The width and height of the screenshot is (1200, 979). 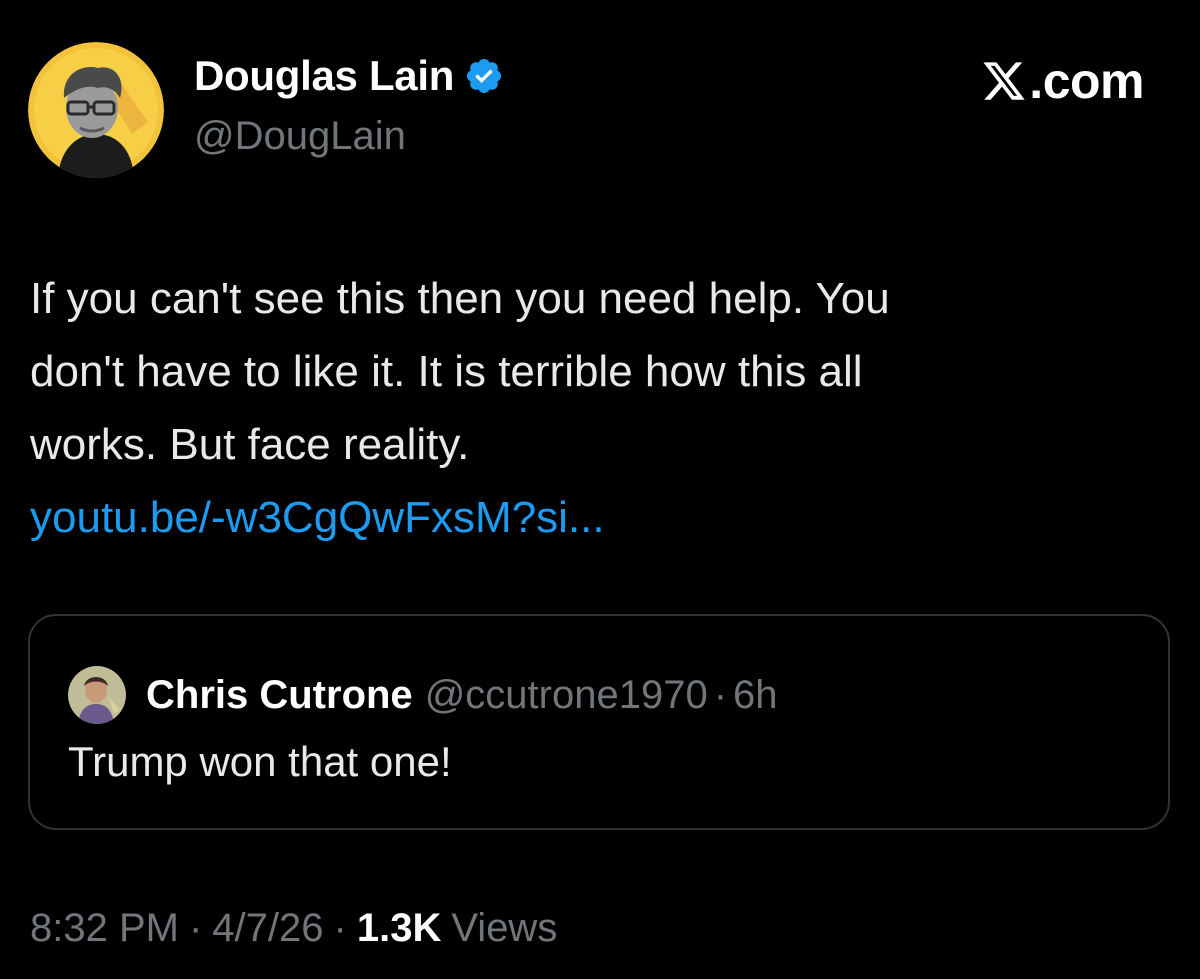 What do you see at coordinates (324, 76) in the screenshot?
I see `author-display-name: Douglas Lain` at bounding box center [324, 76].